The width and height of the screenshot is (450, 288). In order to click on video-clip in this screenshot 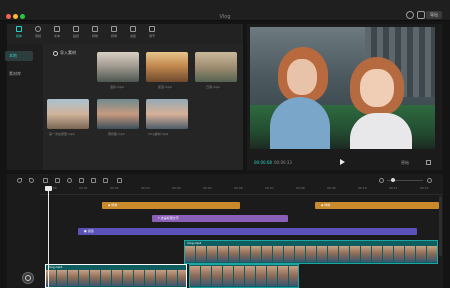, I will do `click(244, 276)`.